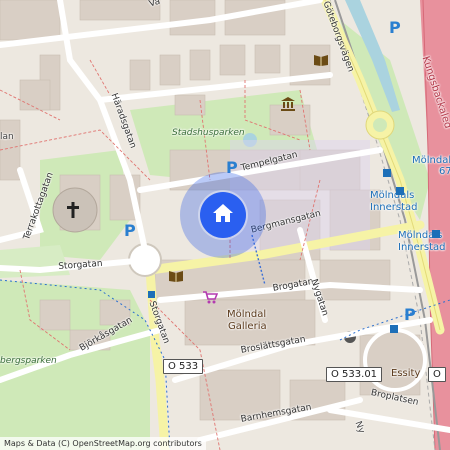 Image resolution: width=450 pixels, height=450 pixels. Describe the element at coordinates (28, 361) in the screenshot. I see `park-label-bergsparken: bergsparken` at that location.